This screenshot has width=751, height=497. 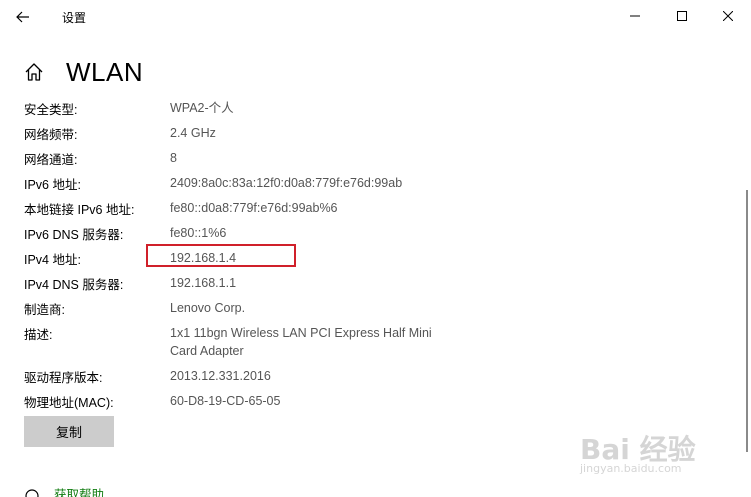 I want to click on page-title: WLAN, so click(x=105, y=71).